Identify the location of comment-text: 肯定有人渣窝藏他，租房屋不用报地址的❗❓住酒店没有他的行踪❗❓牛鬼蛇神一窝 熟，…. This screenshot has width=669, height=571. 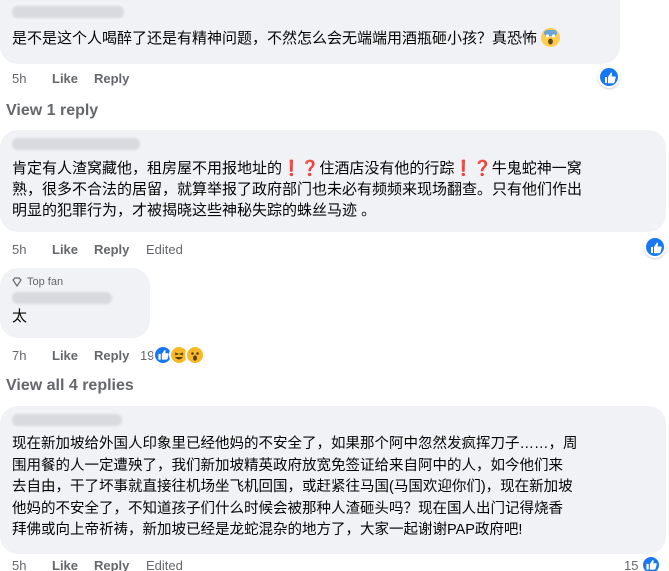
(297, 189).